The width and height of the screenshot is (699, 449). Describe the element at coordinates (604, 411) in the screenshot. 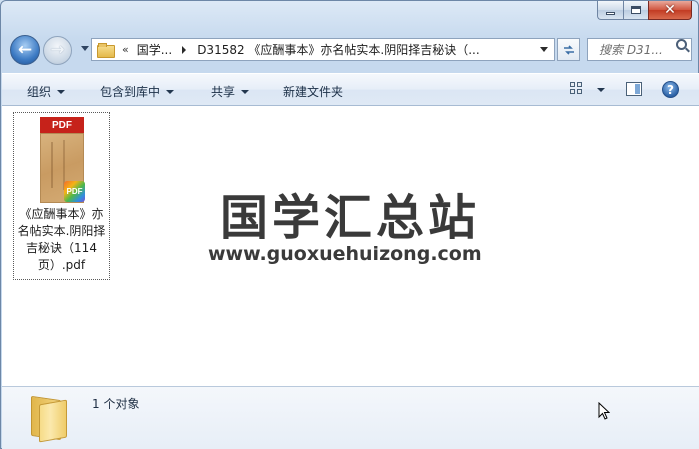

I see `mouse-cursor-icon` at that location.